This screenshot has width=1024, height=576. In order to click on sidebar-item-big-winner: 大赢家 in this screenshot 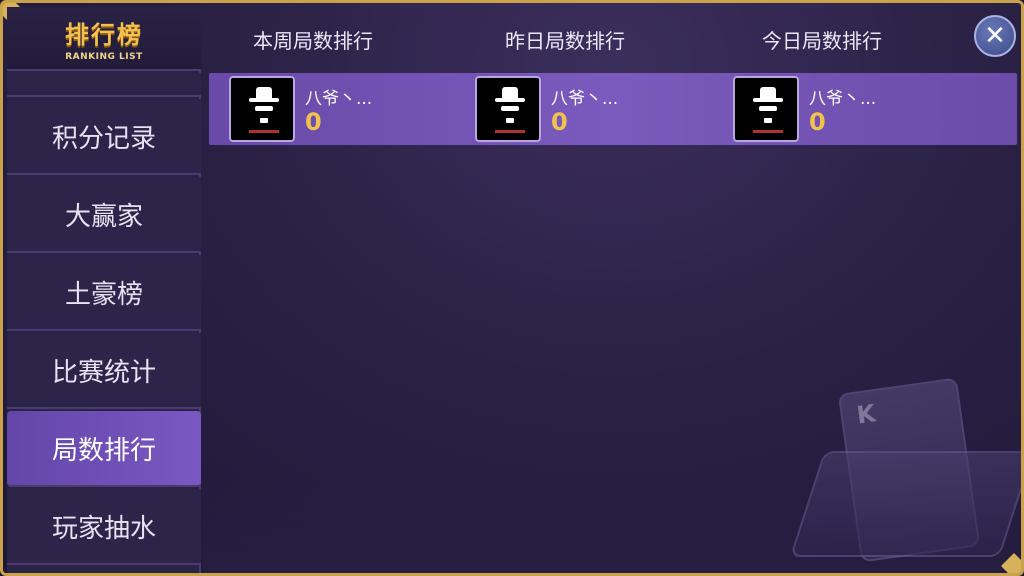, I will do `click(104, 215)`.